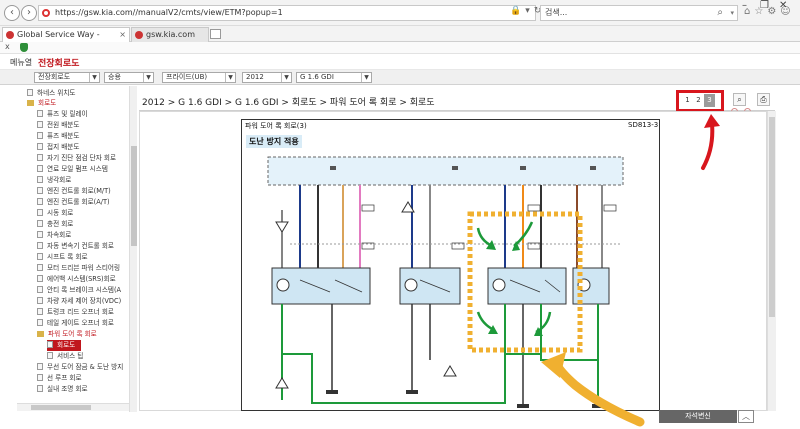 The image size is (800, 429). I want to click on update-button: 자석변신, so click(698, 416).